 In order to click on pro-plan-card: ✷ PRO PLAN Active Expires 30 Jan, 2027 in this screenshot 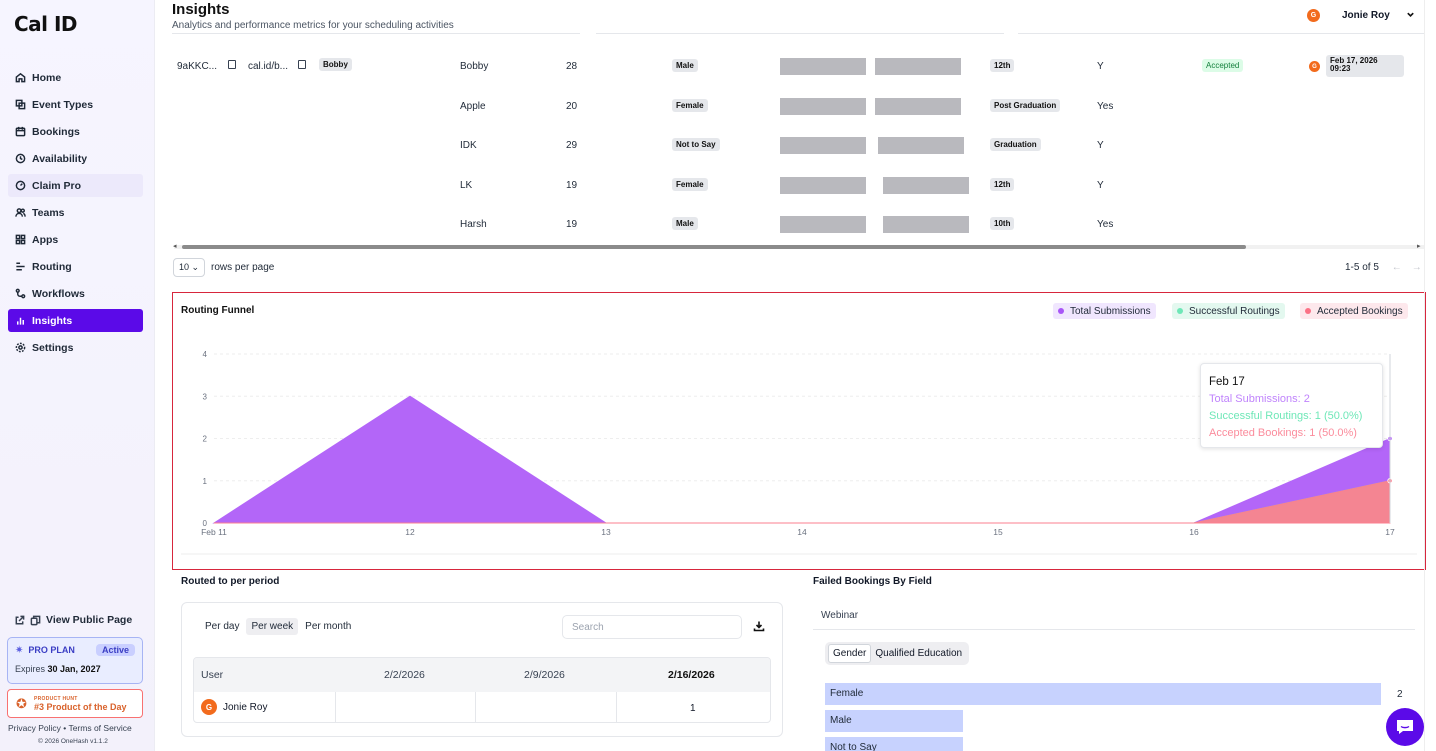, I will do `click(75, 660)`.